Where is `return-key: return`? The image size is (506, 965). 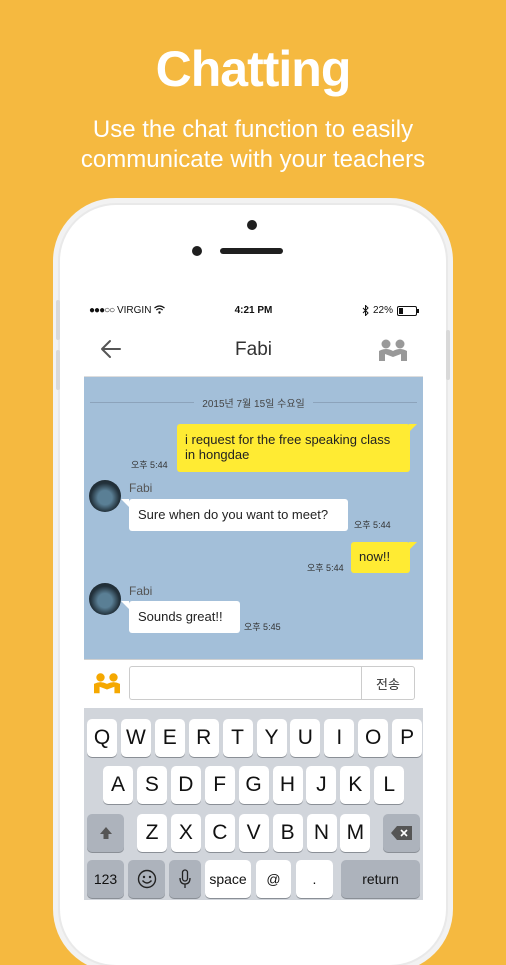 return-key: return is located at coordinates (380, 879).